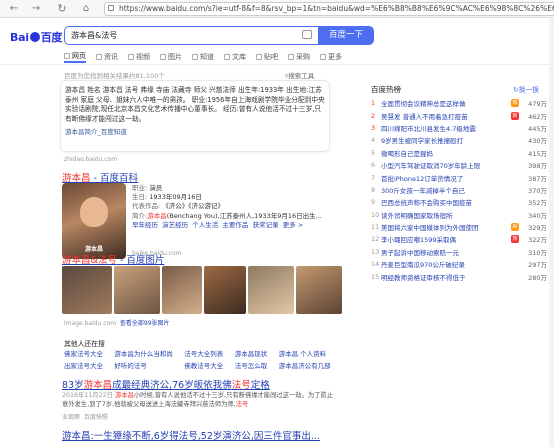 The height and width of the screenshot is (447, 554). I want to click on related-link: 游本昌为什么当和尚, so click(145, 353).